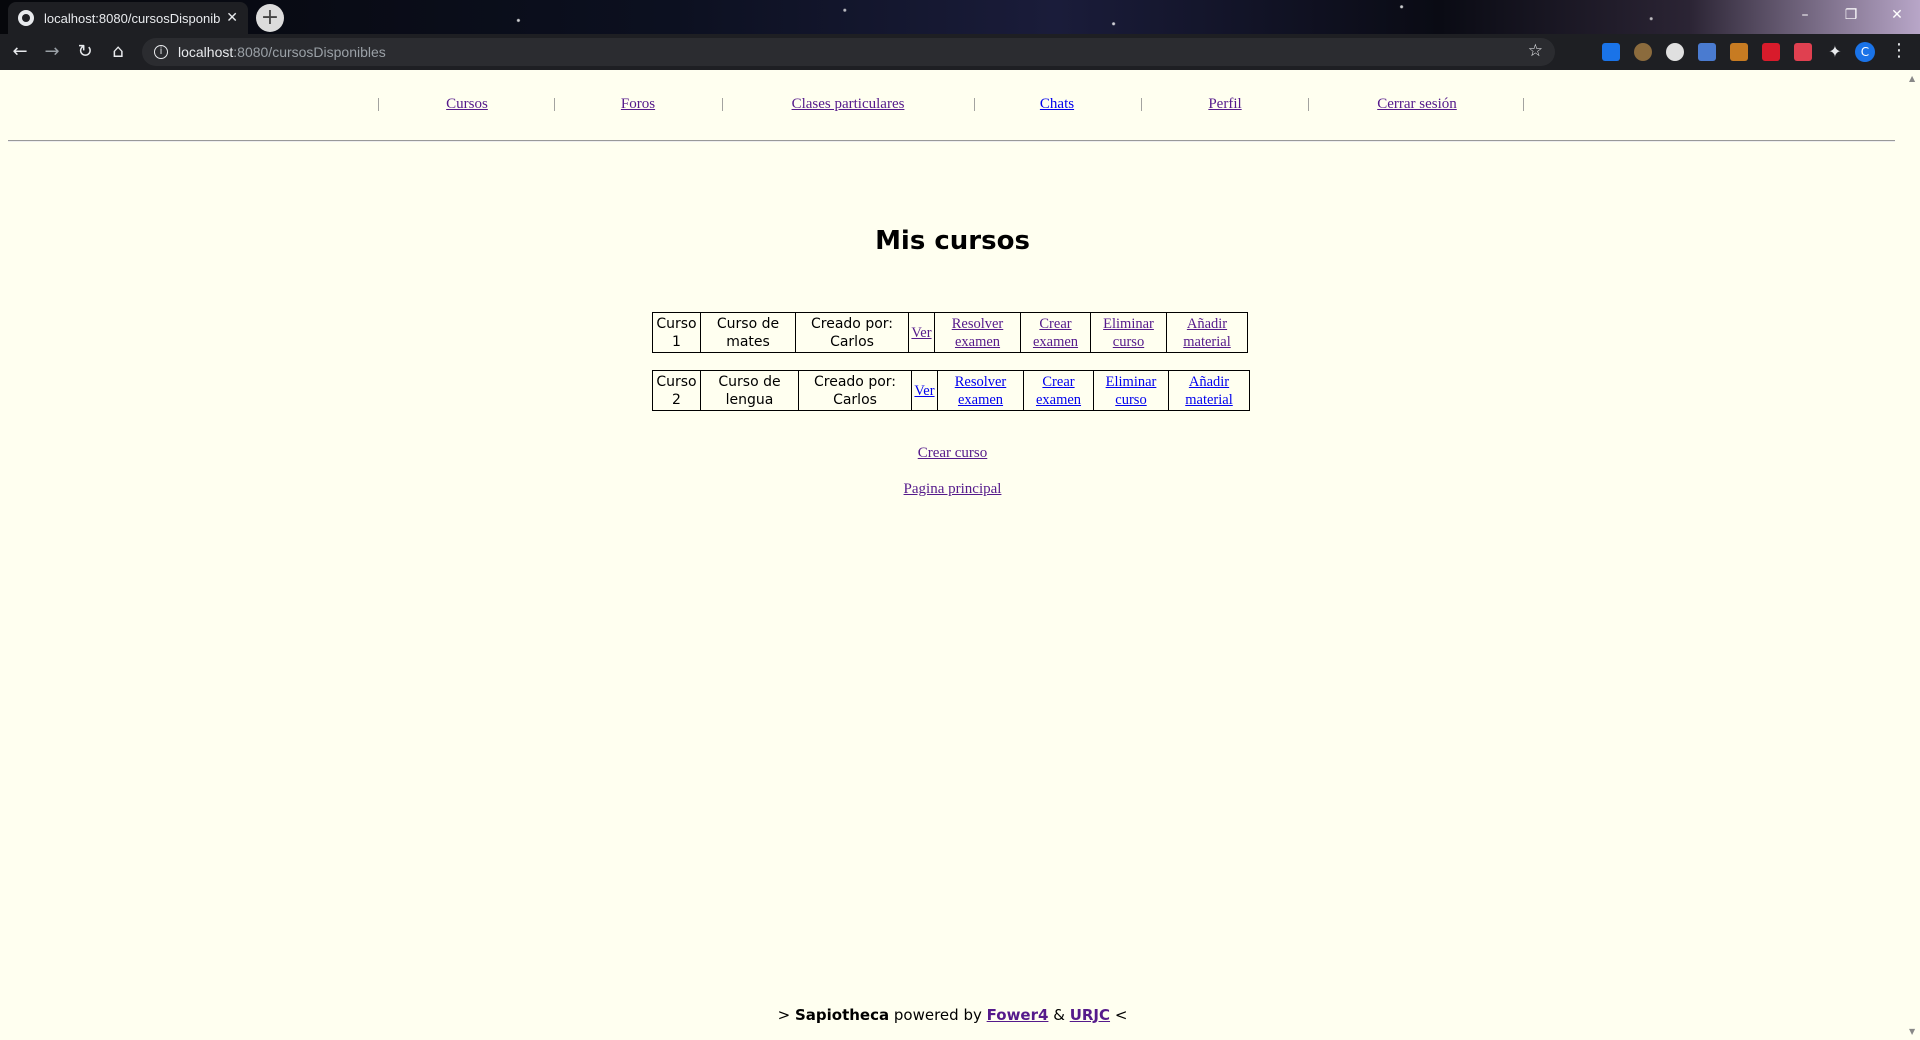 The height and width of the screenshot is (1040, 1920). I want to click on new-tab-button: +, so click(270, 18).